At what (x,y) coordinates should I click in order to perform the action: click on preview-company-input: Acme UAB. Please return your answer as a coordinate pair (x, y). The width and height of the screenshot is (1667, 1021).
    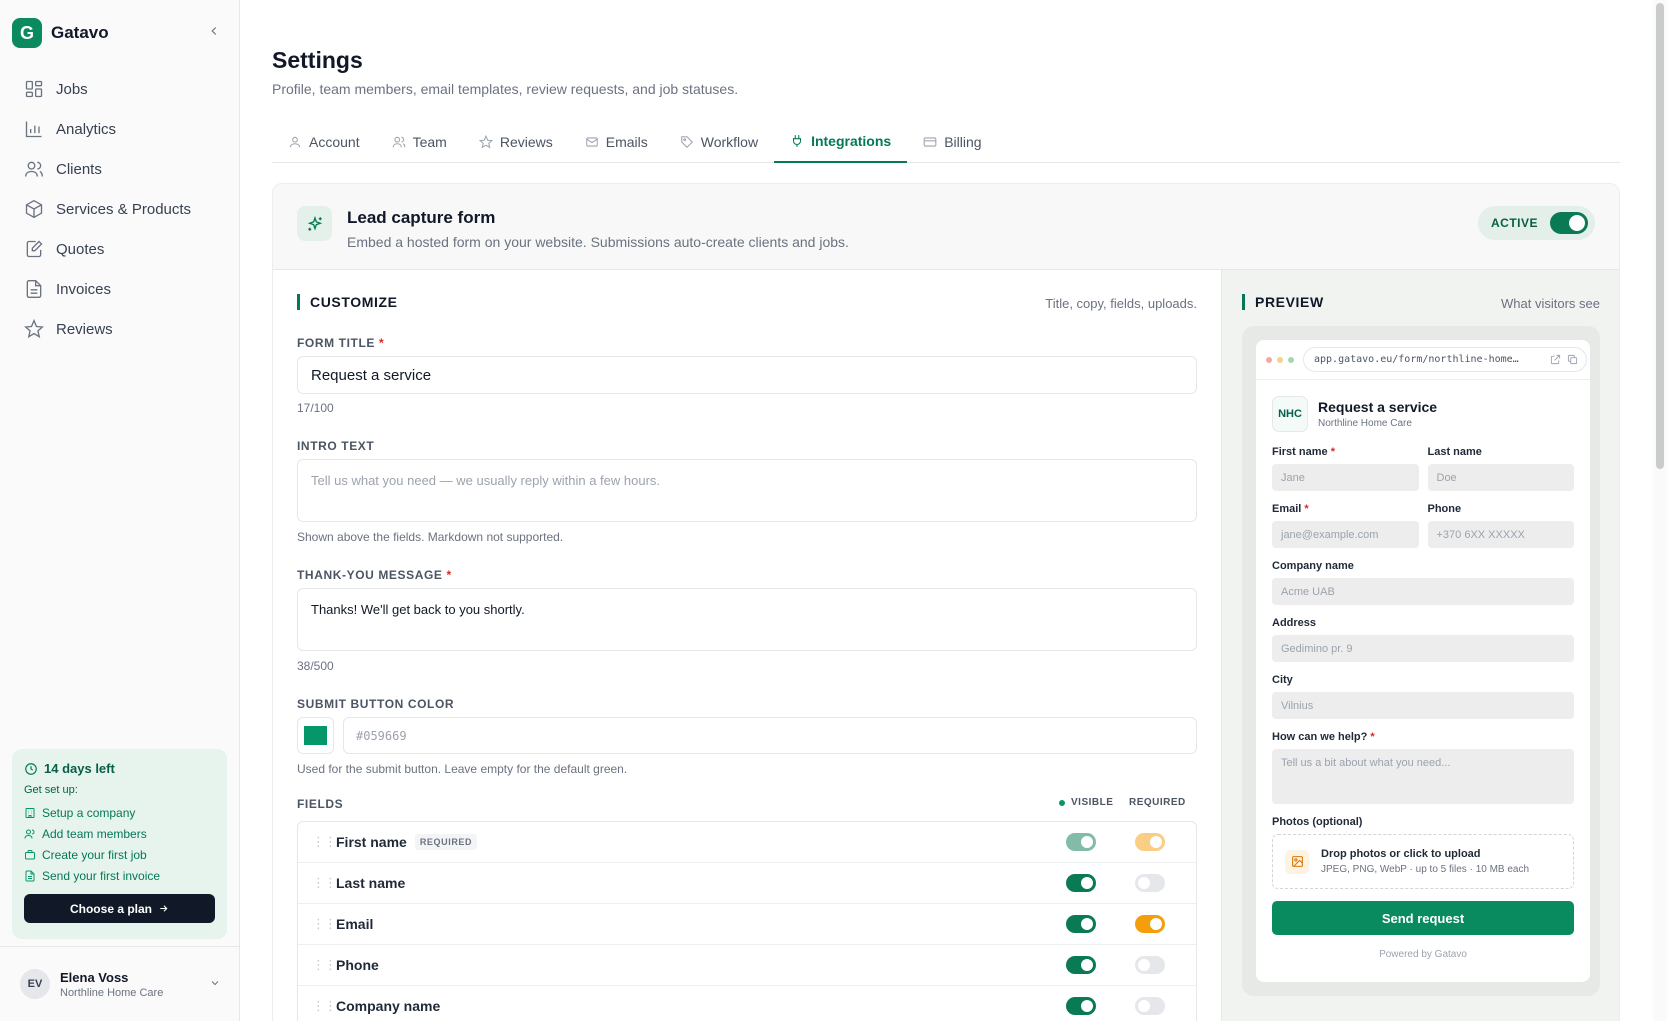
    Looking at the image, I should click on (1423, 591).